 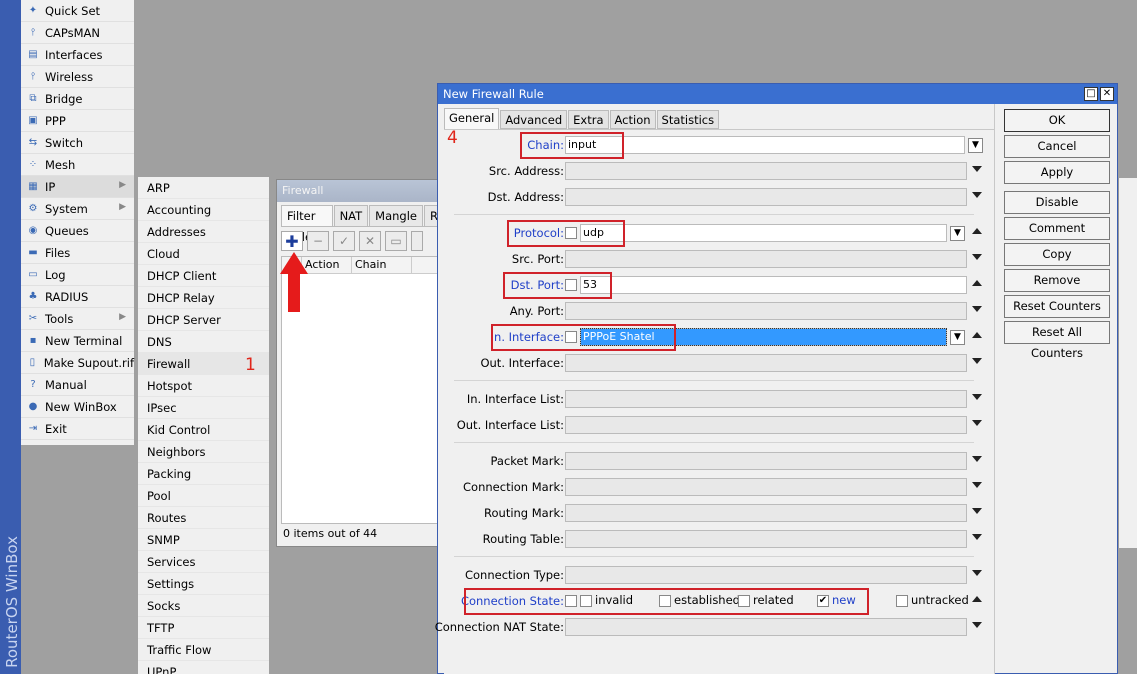 I want to click on dst-port-collapse-icon, so click(x=977, y=283).